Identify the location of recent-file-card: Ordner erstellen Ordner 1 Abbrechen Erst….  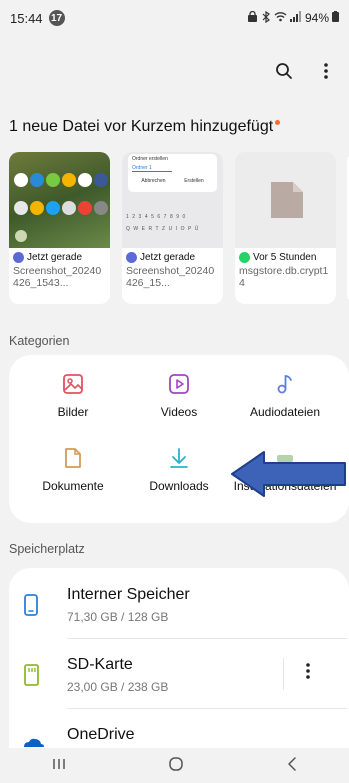
(172, 228).